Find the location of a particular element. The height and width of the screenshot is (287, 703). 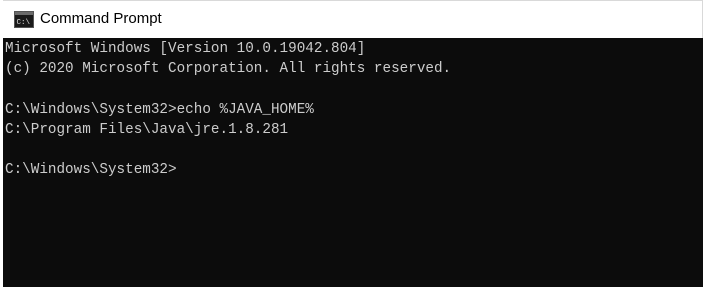

window-title: Command Prompt is located at coordinates (101, 18).